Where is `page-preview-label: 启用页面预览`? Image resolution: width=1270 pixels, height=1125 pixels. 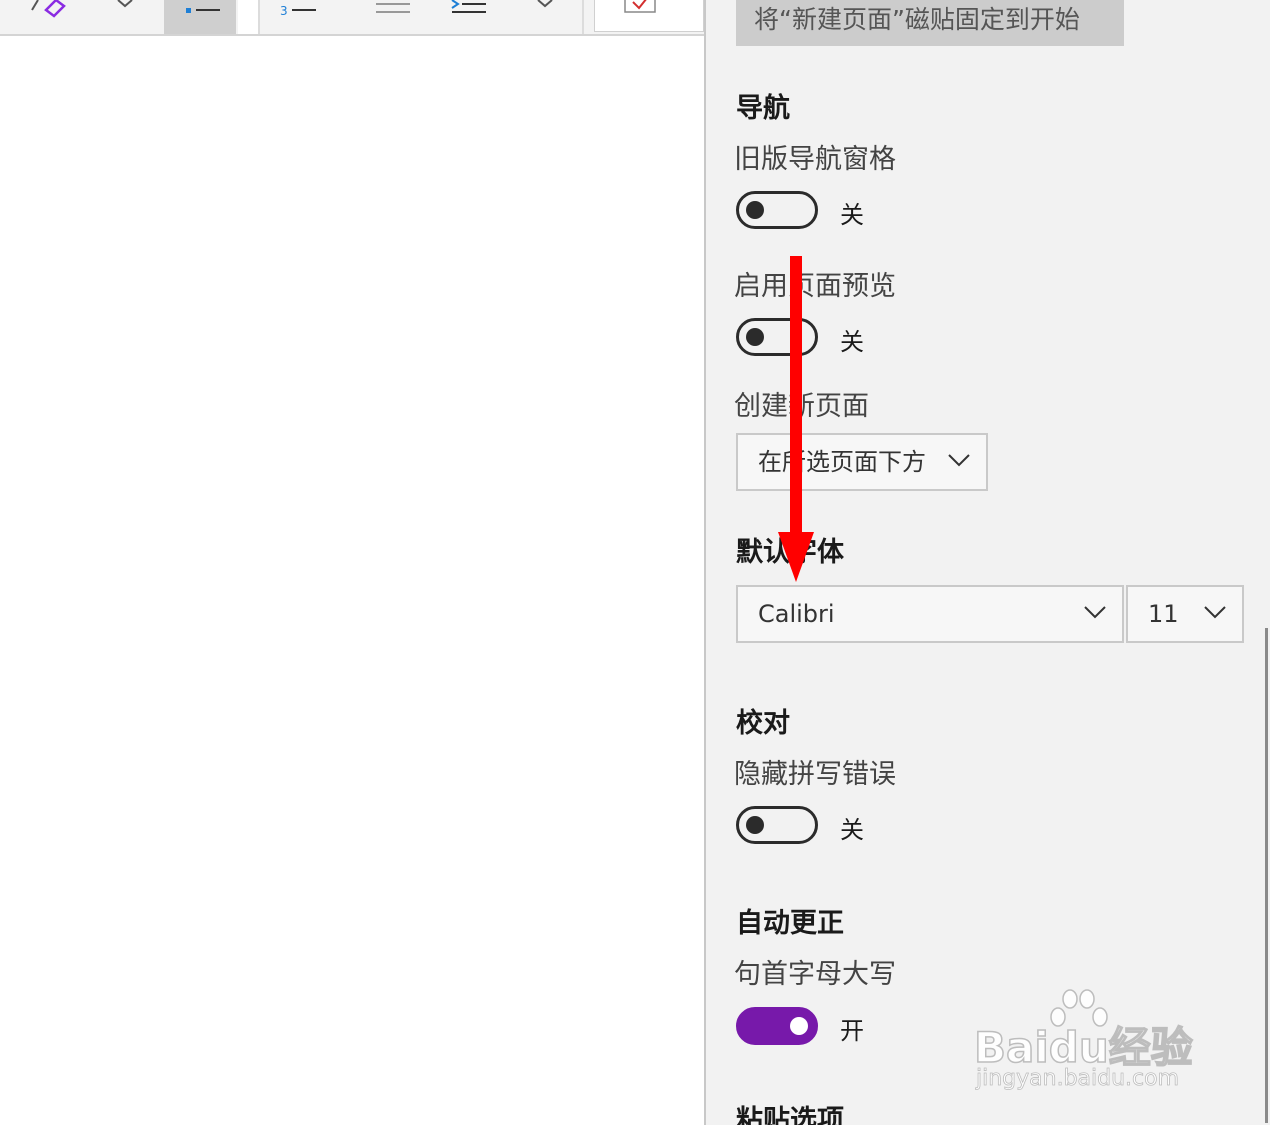
page-preview-label: 启用页面预览 is located at coordinates (815, 286).